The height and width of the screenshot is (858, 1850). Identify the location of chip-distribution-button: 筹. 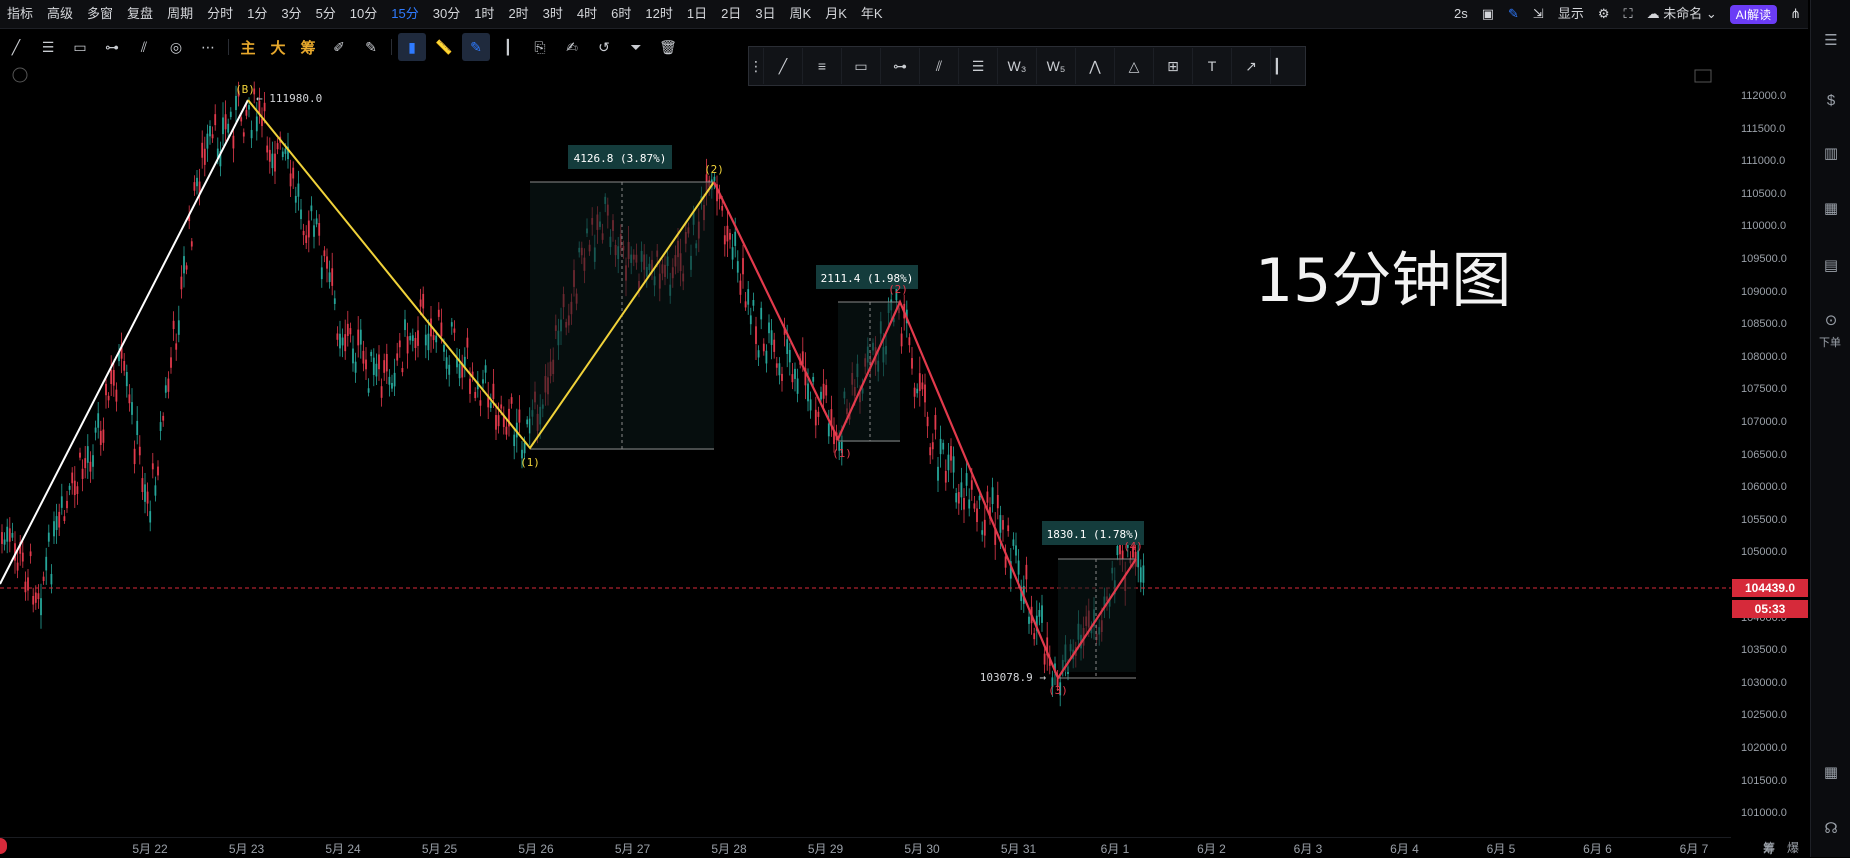
(308, 47).